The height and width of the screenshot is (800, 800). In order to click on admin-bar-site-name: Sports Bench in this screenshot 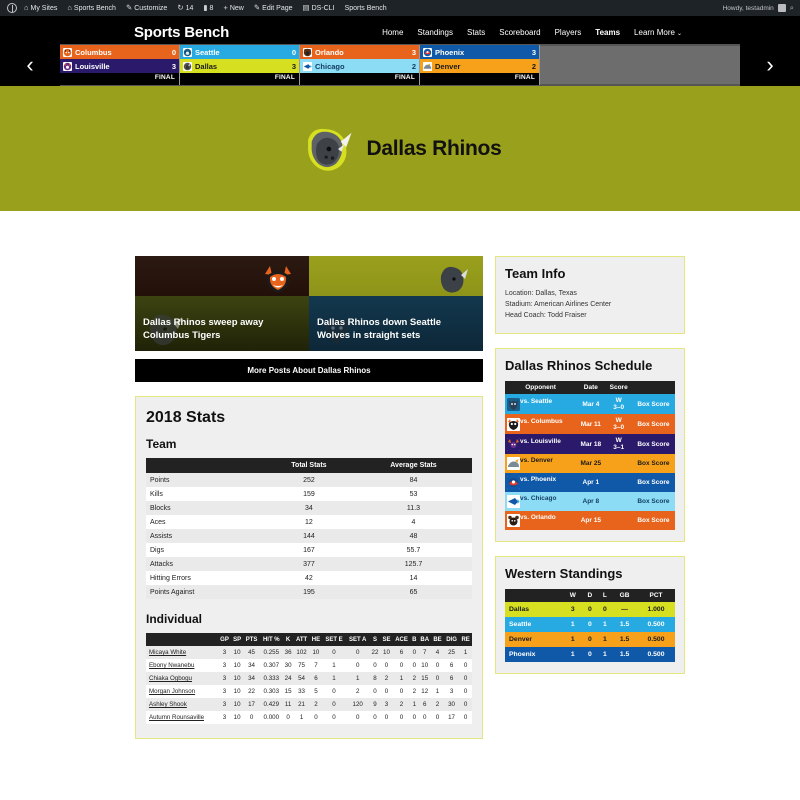, I will do `click(366, 8)`.